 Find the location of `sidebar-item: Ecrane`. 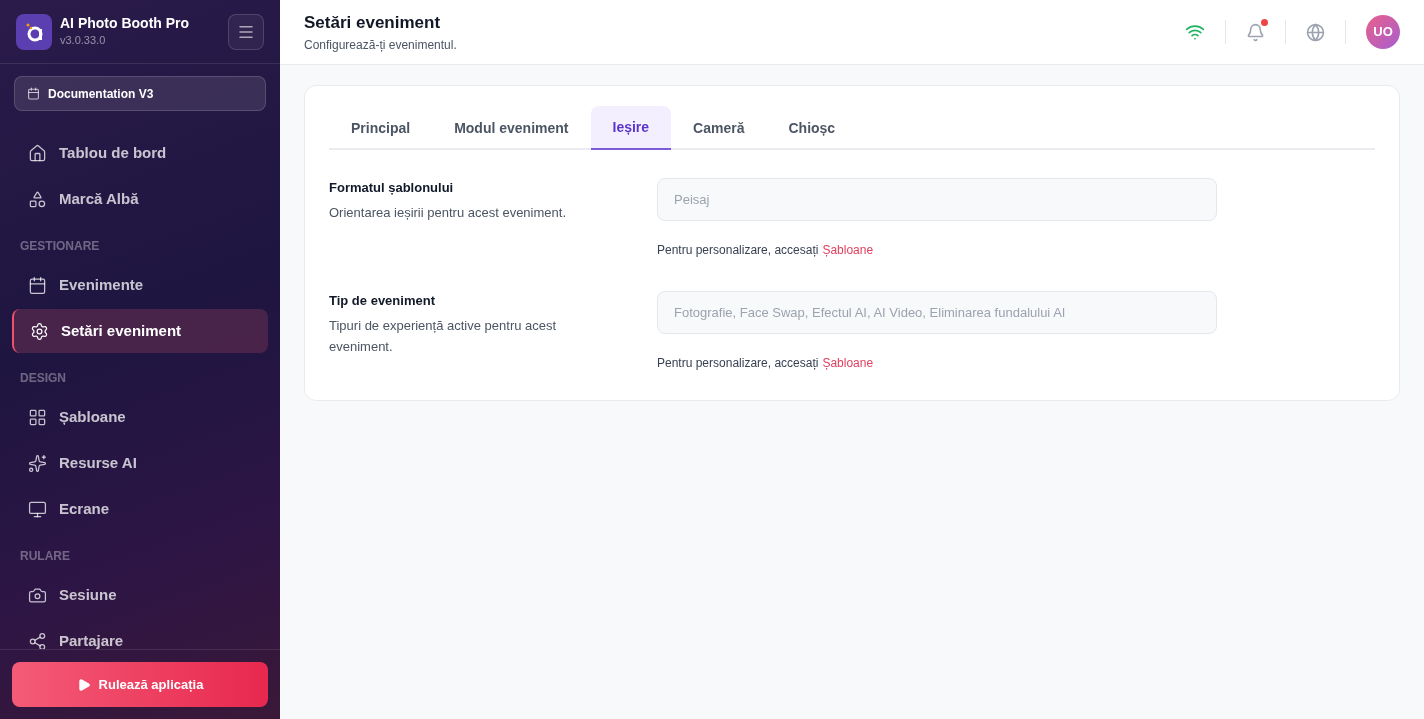

sidebar-item: Ecrane is located at coordinates (140, 509).